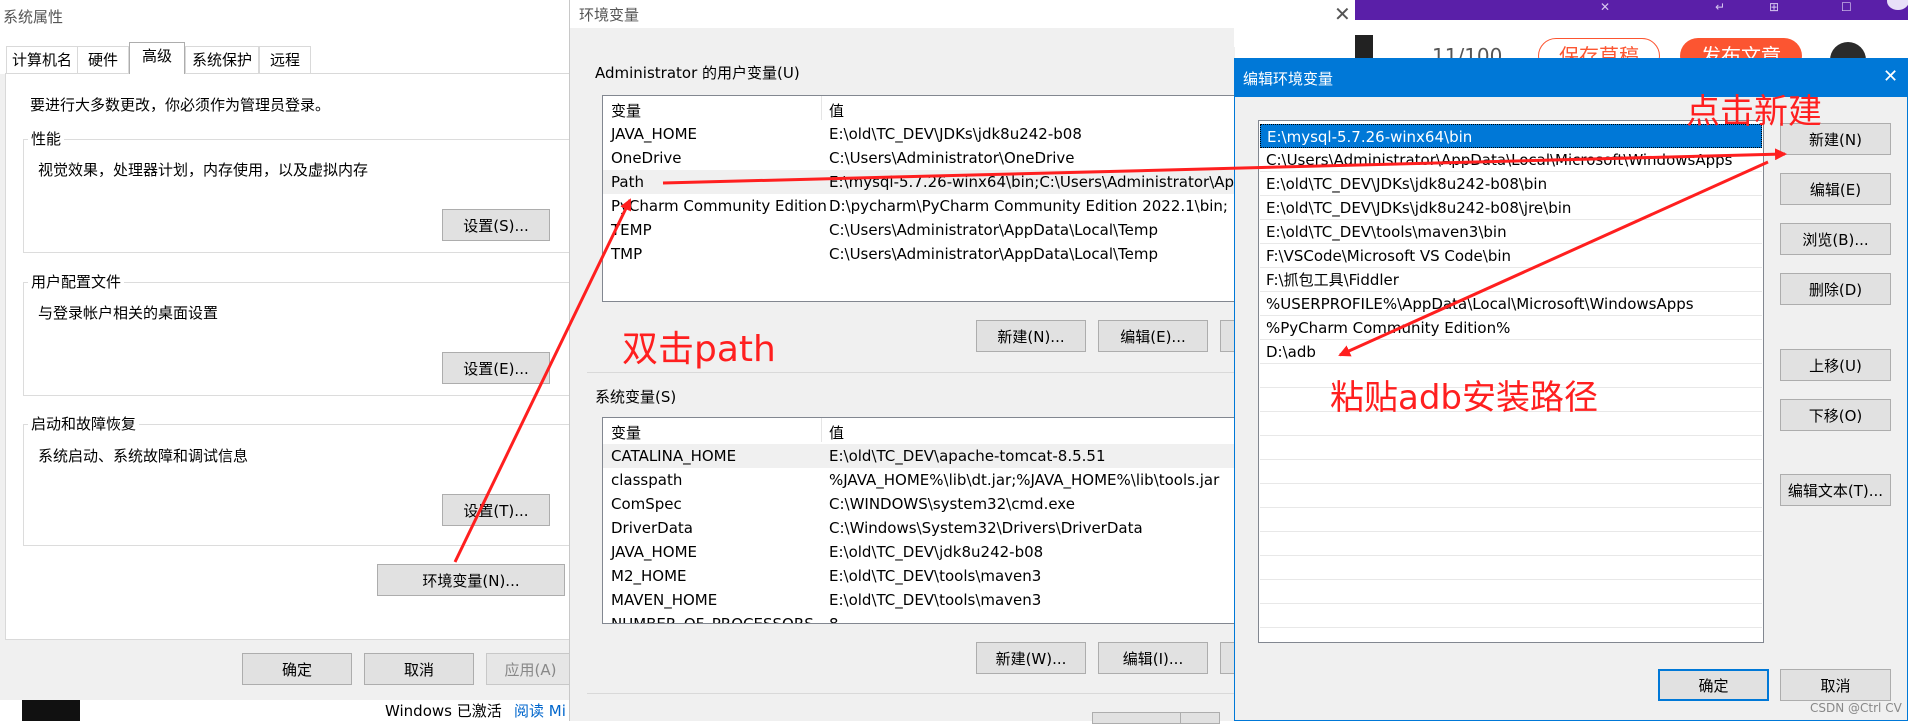  Describe the element at coordinates (542, 380) in the screenshot. I see `arrow-envbtn-to-path` at that location.